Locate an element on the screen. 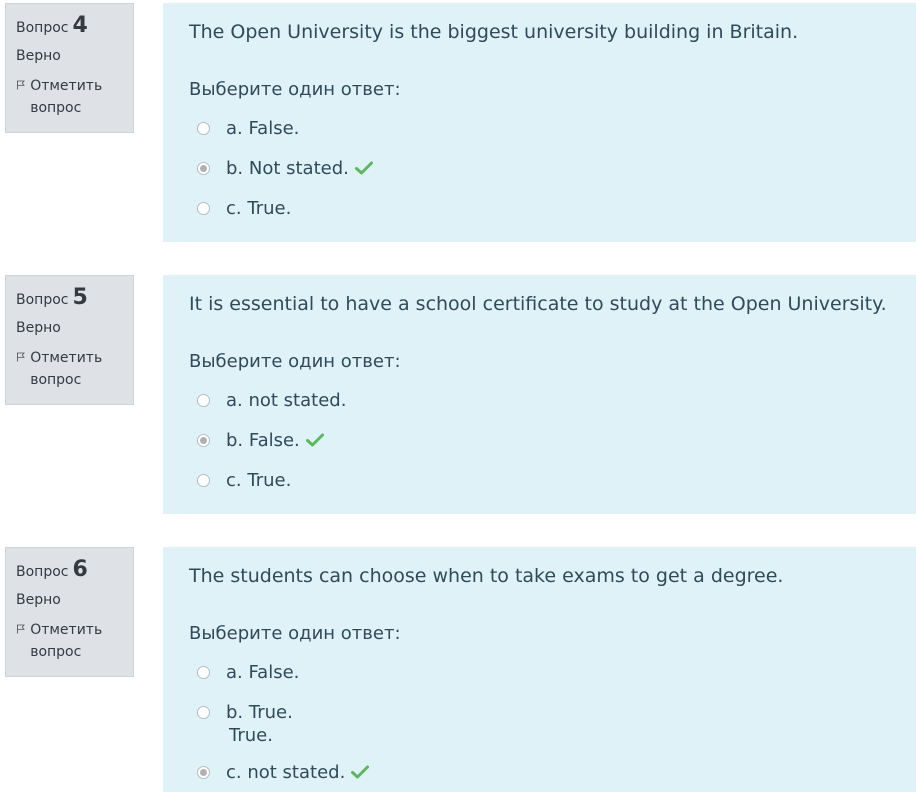 This screenshot has height=792, width=916. answer-option: b. Not stated. is located at coordinates (543, 168).